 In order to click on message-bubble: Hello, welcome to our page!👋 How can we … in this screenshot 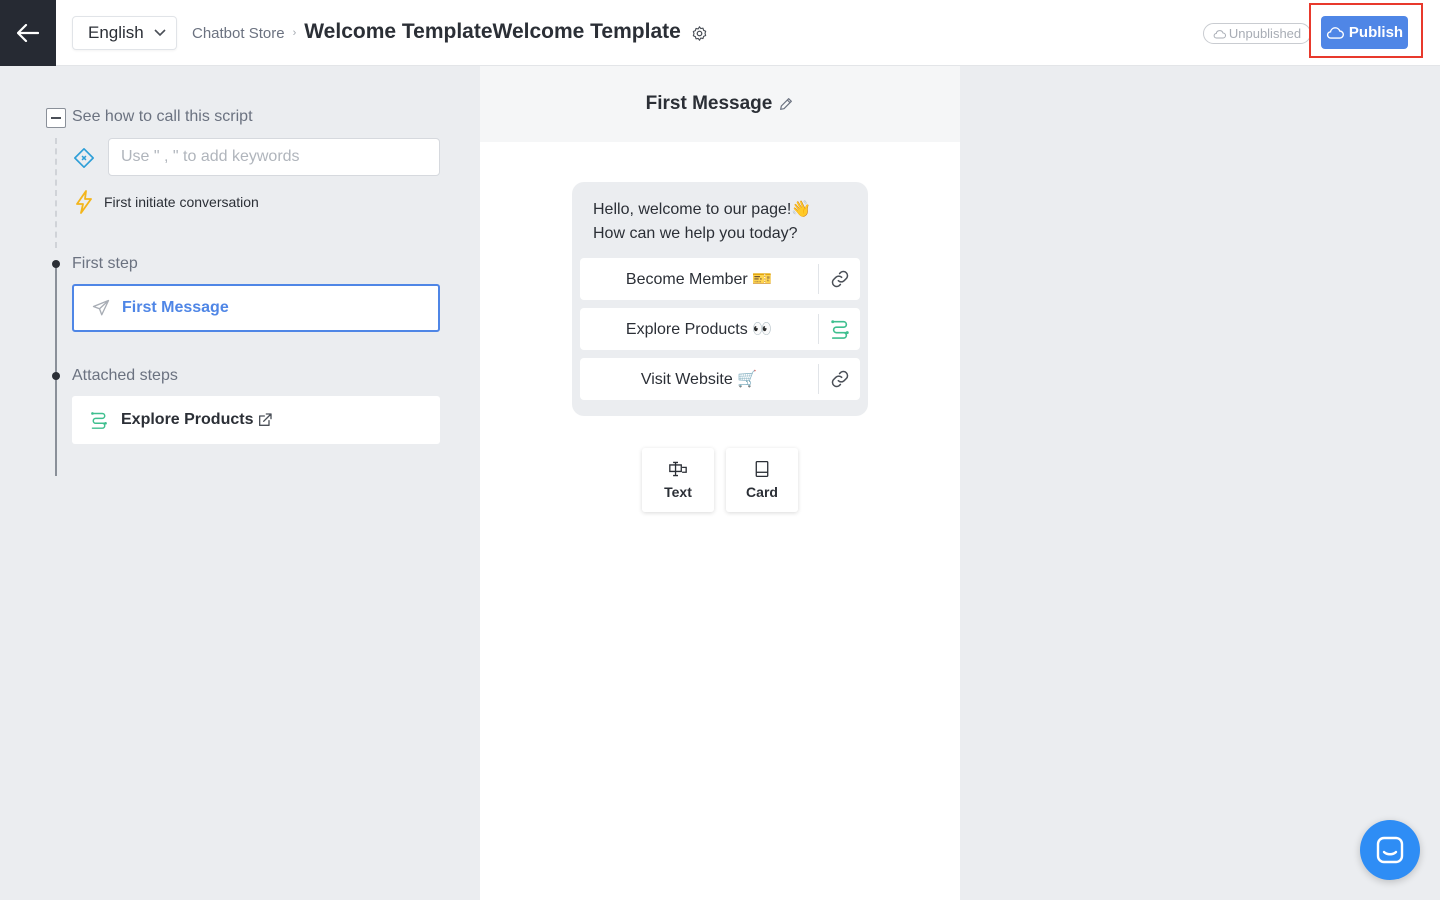, I will do `click(720, 299)`.